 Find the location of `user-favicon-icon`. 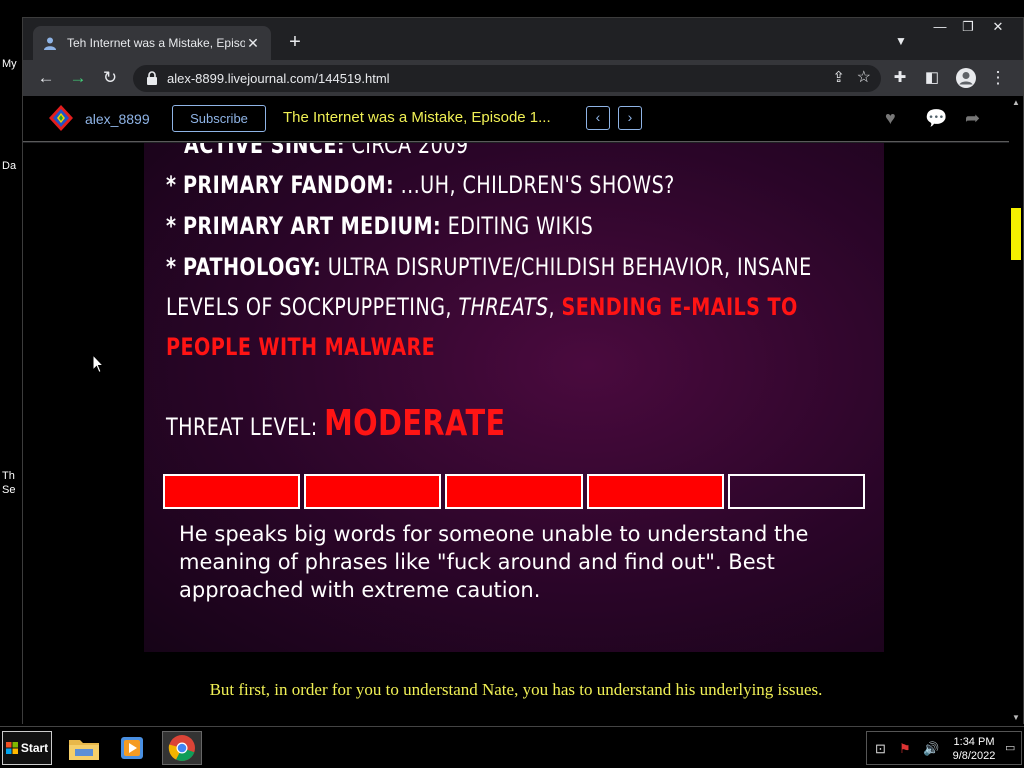

user-favicon-icon is located at coordinates (50, 43).